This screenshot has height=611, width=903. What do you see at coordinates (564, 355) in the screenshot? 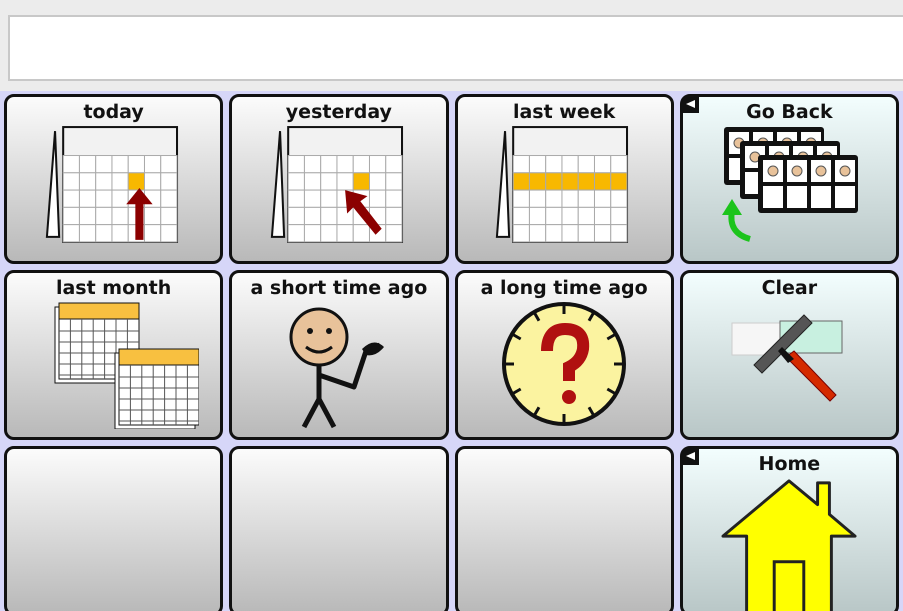
I see `symbol-button: a long time ago` at bounding box center [564, 355].